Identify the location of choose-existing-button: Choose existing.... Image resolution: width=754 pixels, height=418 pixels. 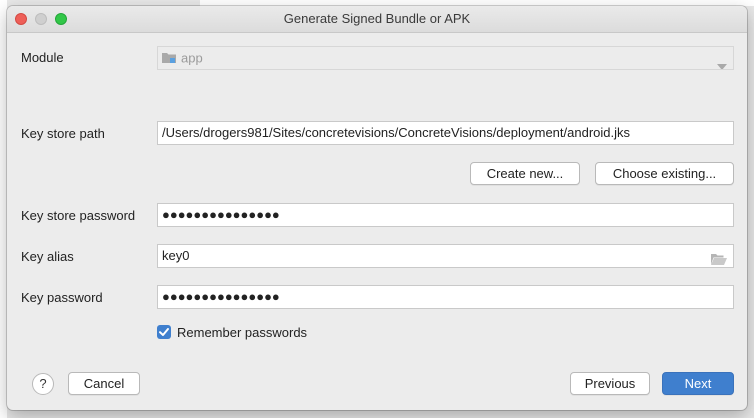
(664, 173).